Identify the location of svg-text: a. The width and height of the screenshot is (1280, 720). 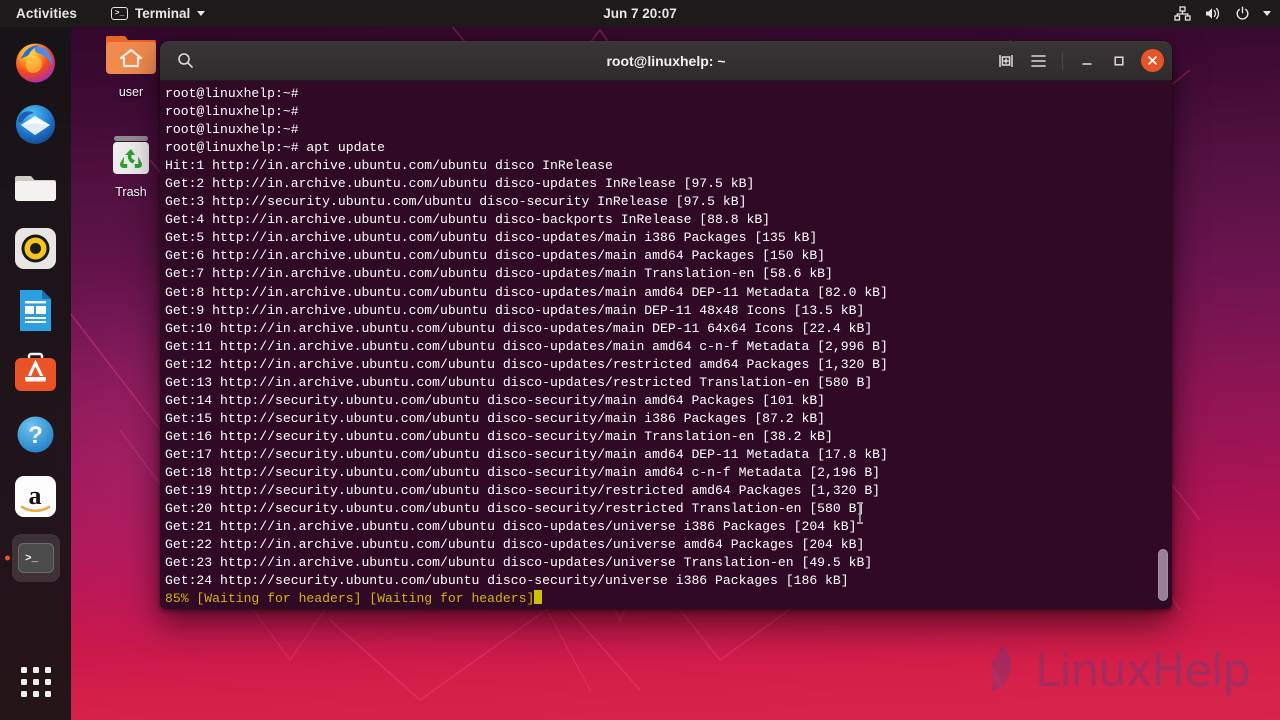
(35, 495).